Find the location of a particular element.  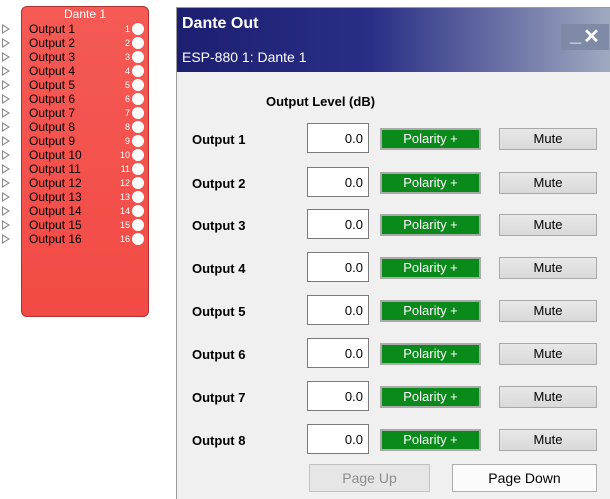

channel-row: Output 8 Polarity + Mute is located at coordinates (393, 439).